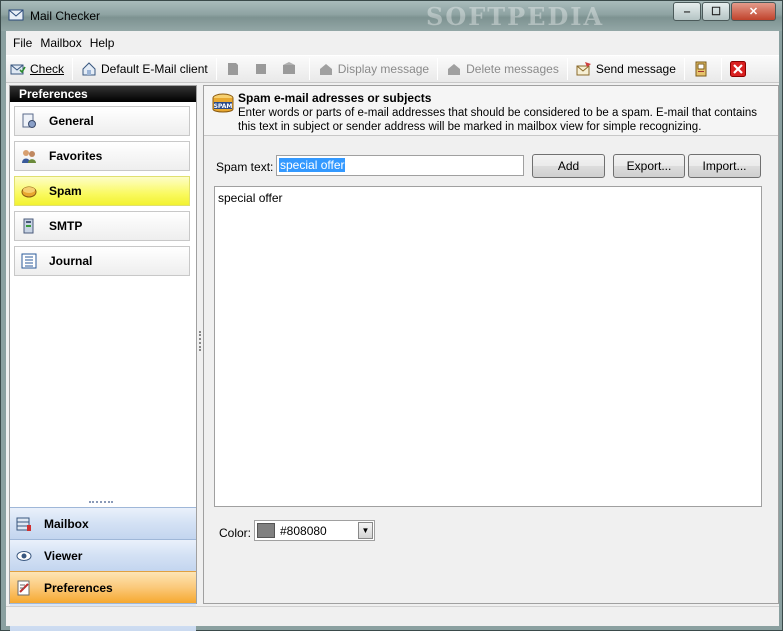  Describe the element at coordinates (312, 165) in the screenshot. I see `spam-text-value: special offer` at that location.